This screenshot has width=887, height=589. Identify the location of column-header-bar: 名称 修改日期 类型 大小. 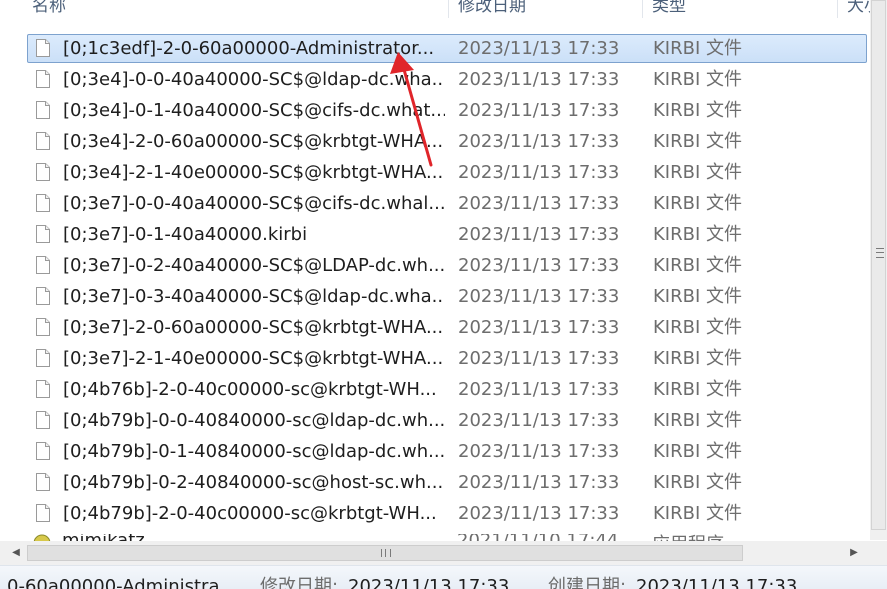
(438, 10).